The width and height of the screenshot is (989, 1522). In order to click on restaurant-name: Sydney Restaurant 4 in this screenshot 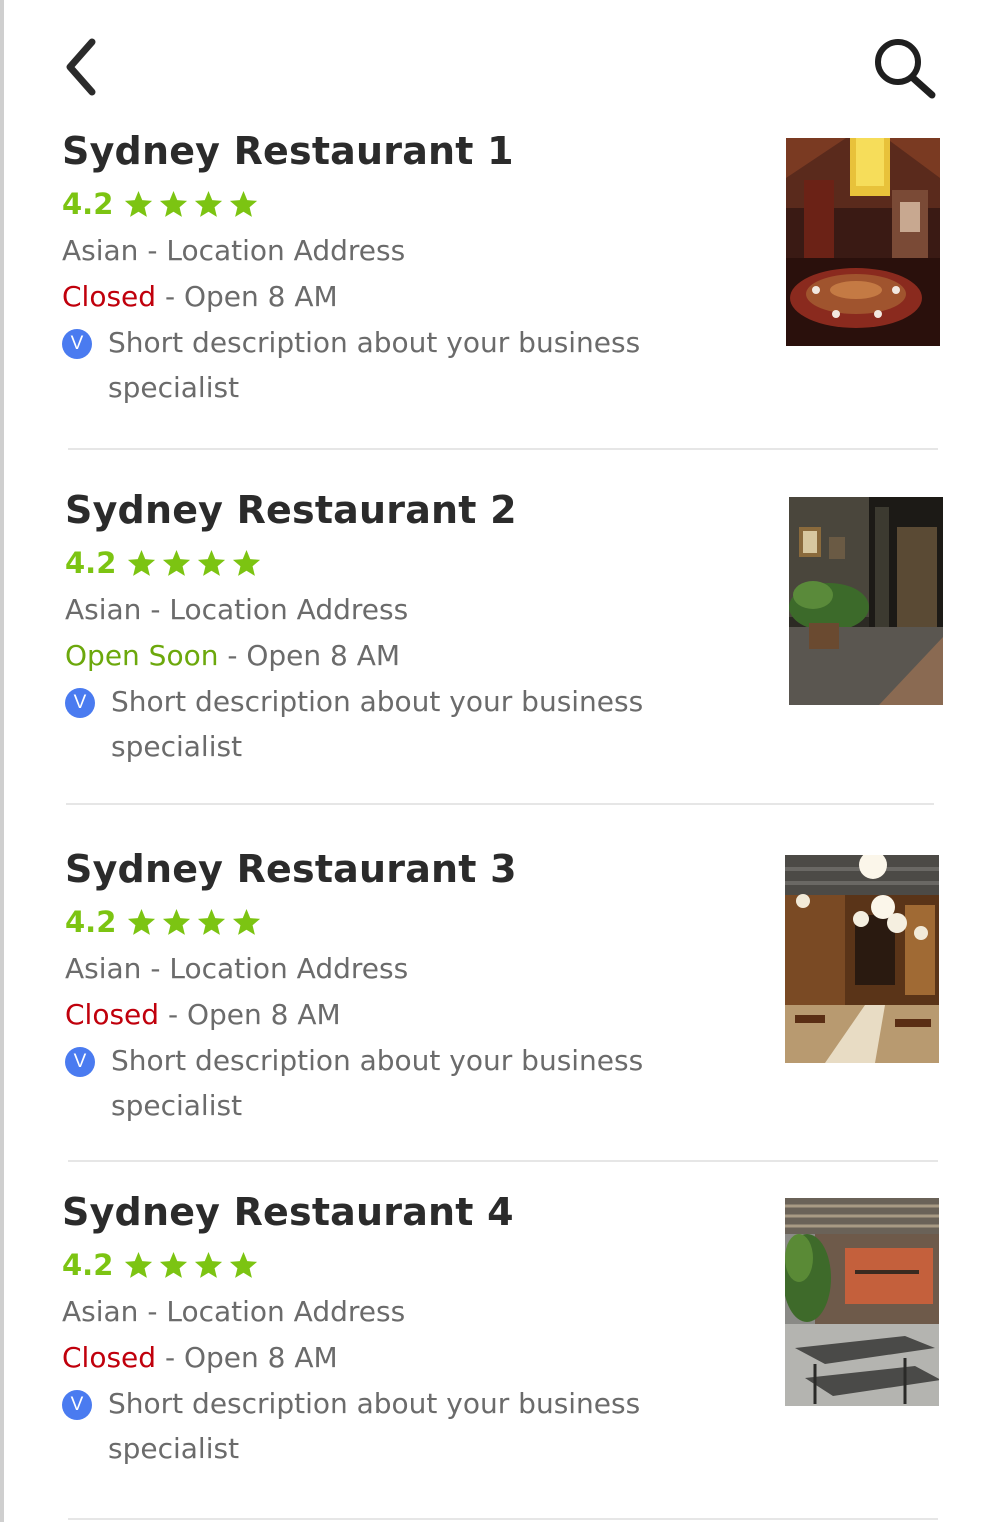, I will do `click(288, 1212)`.